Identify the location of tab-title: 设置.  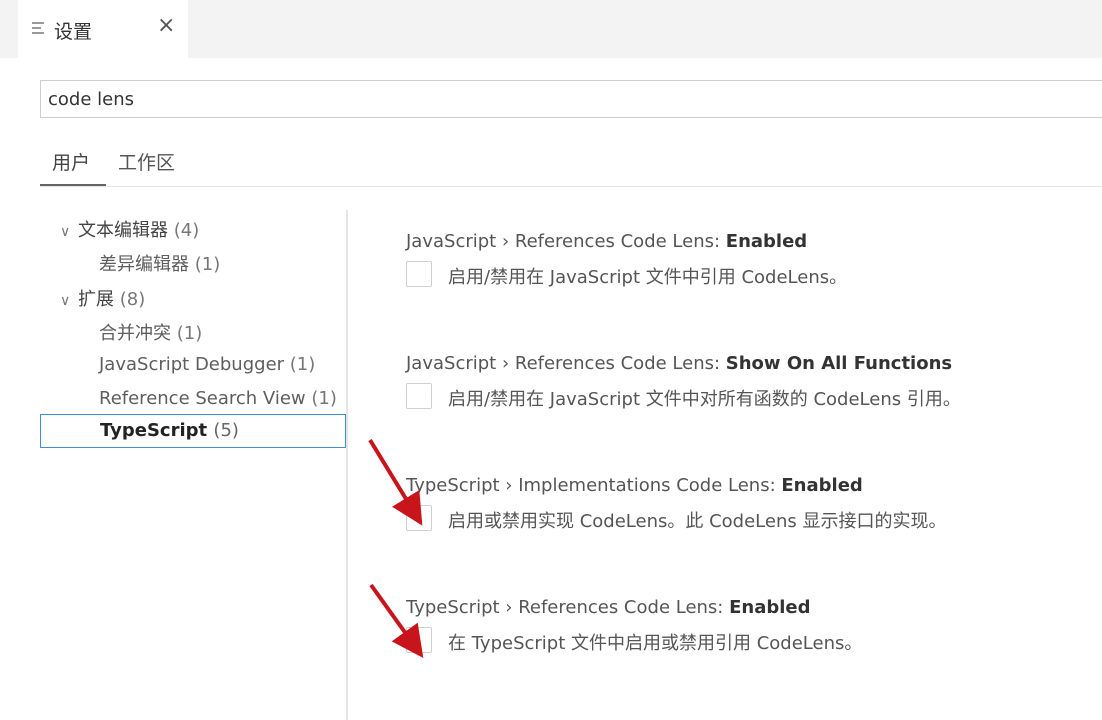
(73, 32).